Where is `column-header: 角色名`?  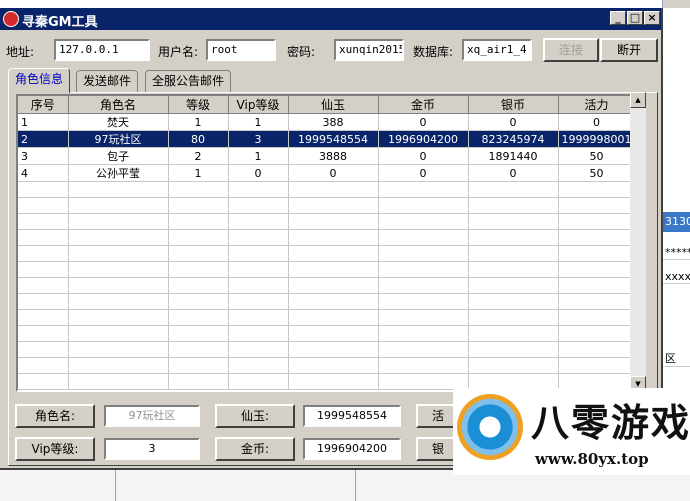 column-header: 角色名 is located at coordinates (118, 105).